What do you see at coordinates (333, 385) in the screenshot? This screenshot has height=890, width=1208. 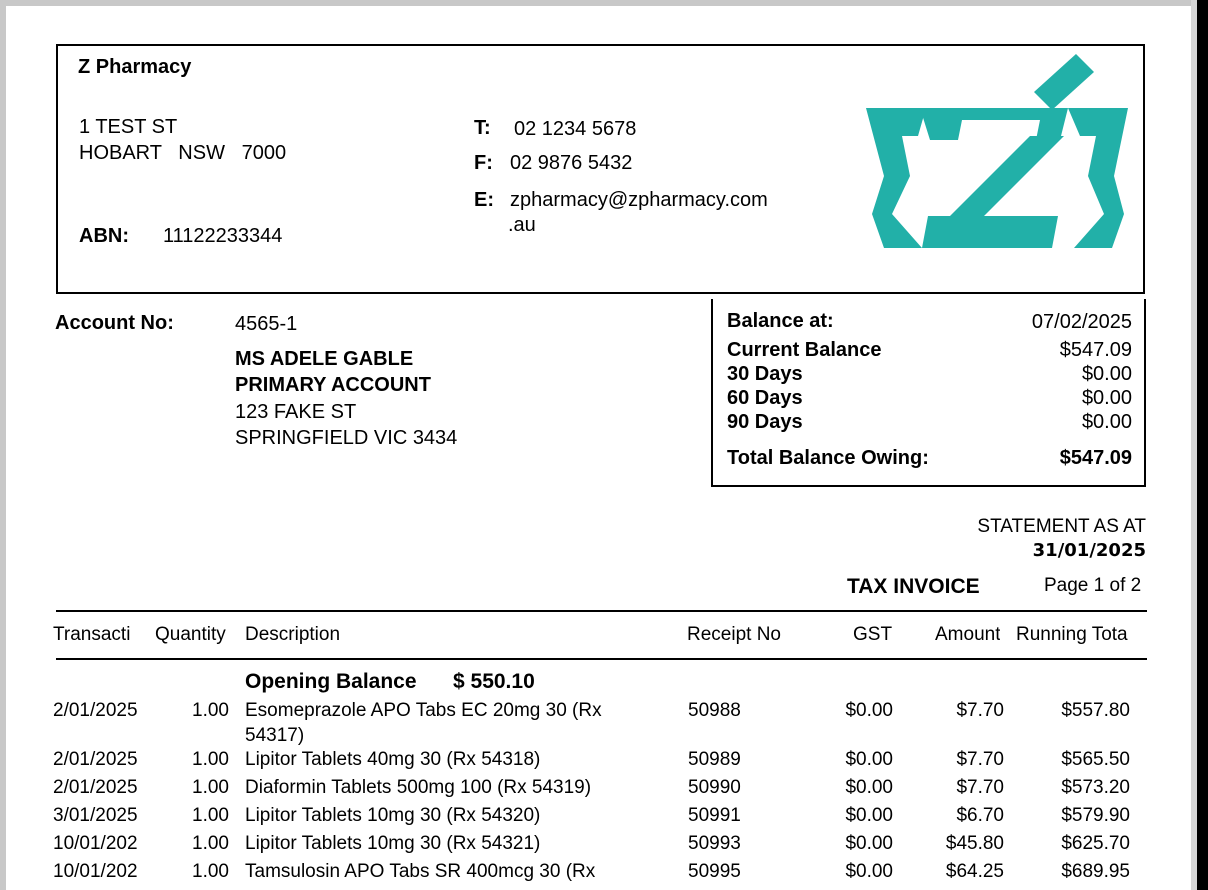 I see `account-type: PRIMARY ACCOUNT` at bounding box center [333, 385].